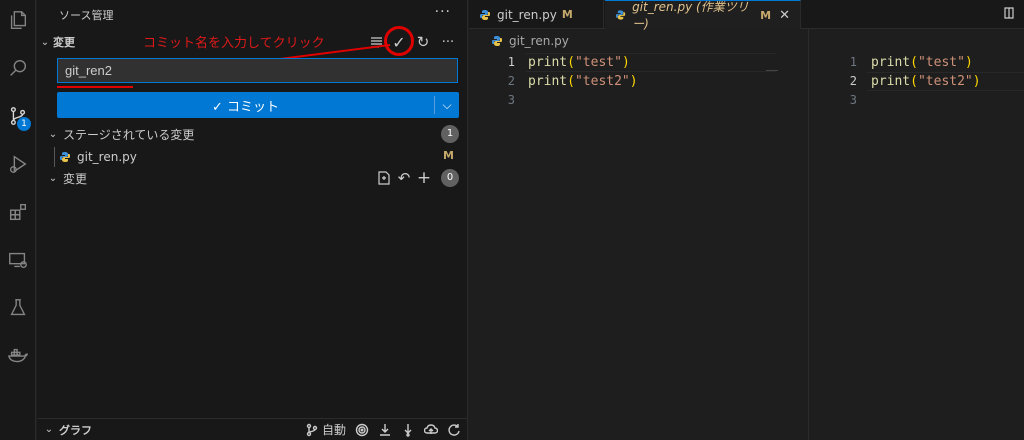 Image resolution: width=1024 pixels, height=440 pixels. What do you see at coordinates (527, 14) in the screenshot?
I see `tab-label: git_ren.py` at bounding box center [527, 14].